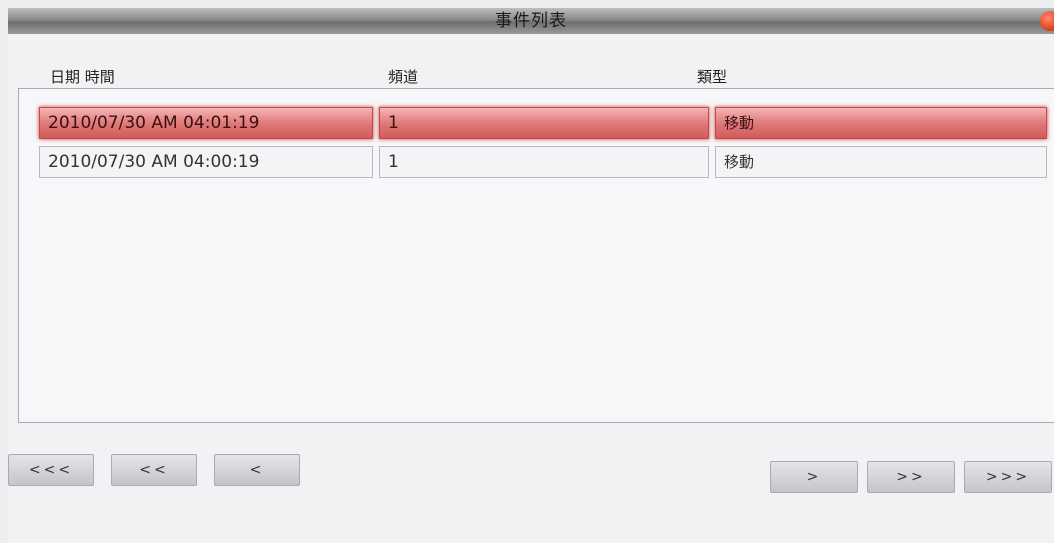  I want to click on title-bar: 事件列表, so click(531, 21).